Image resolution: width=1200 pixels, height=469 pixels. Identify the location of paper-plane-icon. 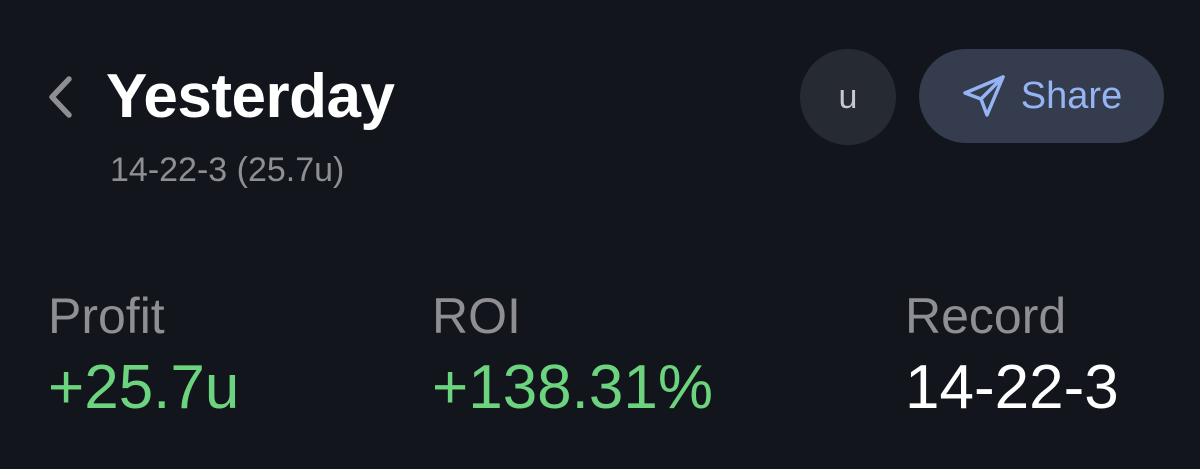
(984, 96).